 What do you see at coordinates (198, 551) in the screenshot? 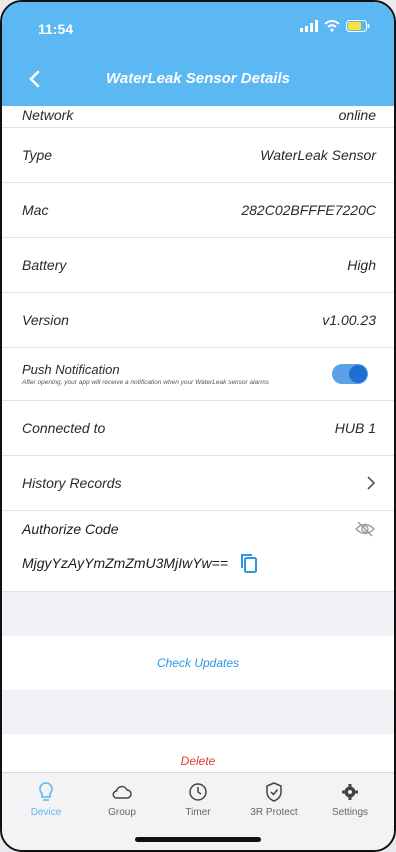
I see `authorize-section: Authorize Code MjgyYzAyYmZmZmU3MjIwYw==` at bounding box center [198, 551].